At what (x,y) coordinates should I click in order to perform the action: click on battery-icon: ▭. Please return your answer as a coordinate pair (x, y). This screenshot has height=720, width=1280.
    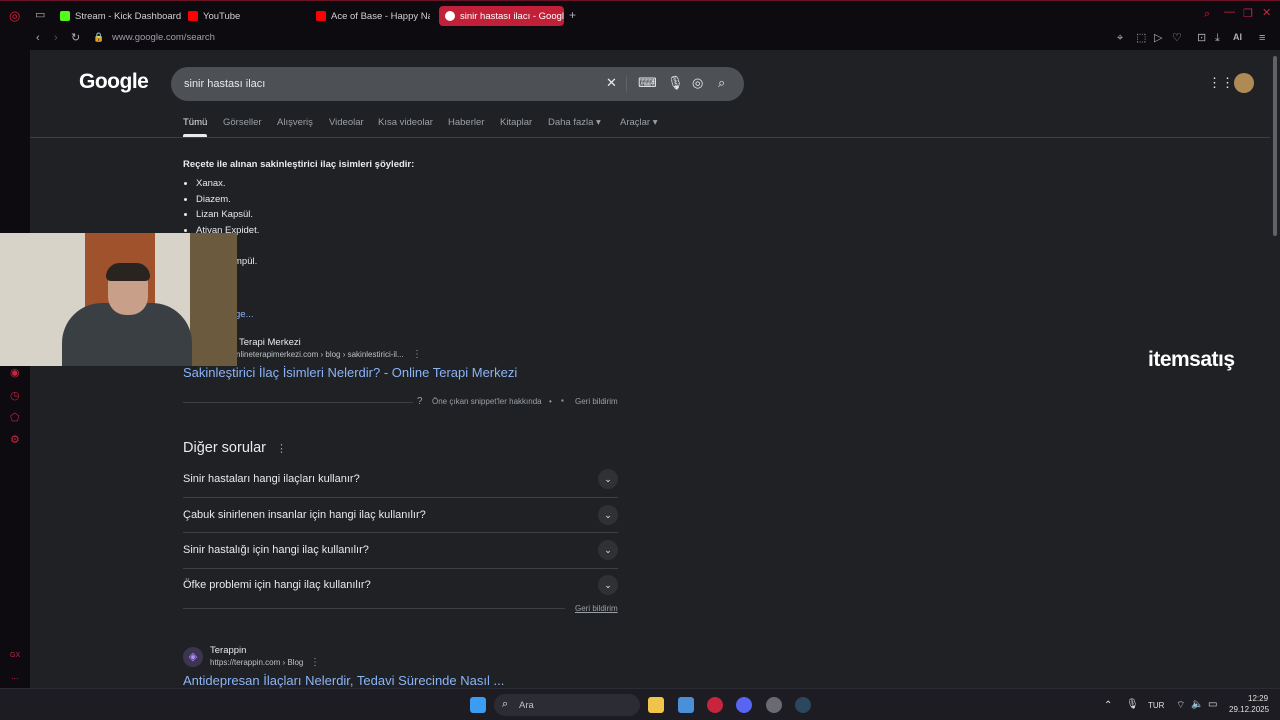
    Looking at the image, I should click on (1212, 704).